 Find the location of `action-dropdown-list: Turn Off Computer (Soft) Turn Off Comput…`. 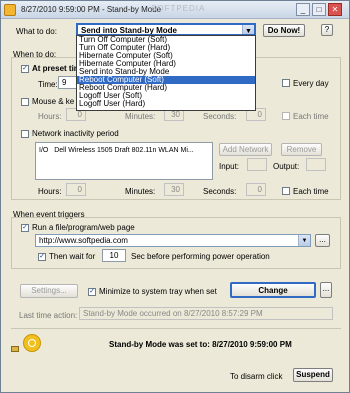

action-dropdown-list: Turn Off Computer (Soft) Turn Off Comput… is located at coordinates (166, 73).